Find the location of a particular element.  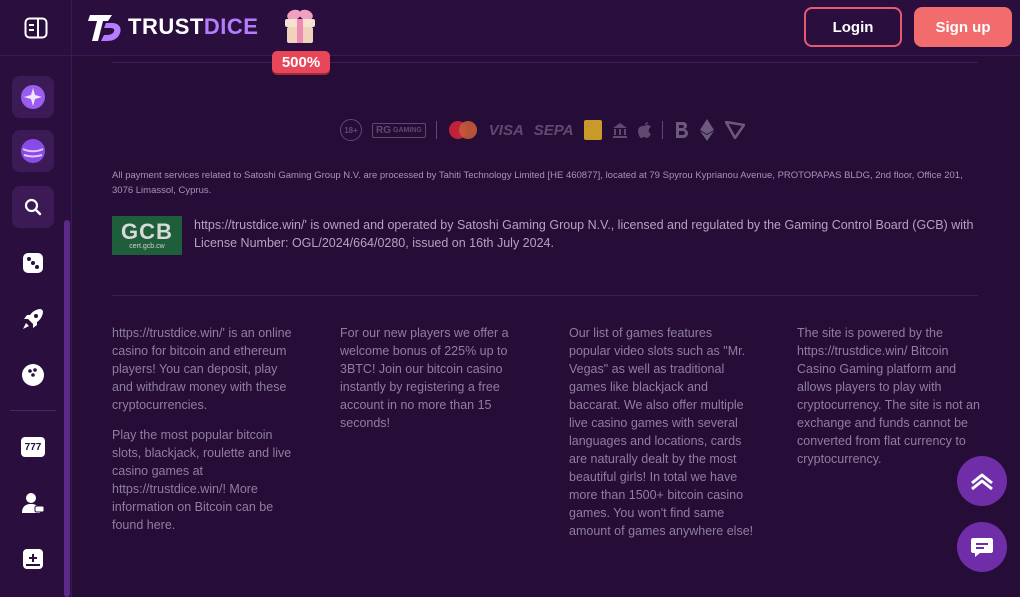

responsible-gaming-logo: RG GAMING is located at coordinates (399, 130).